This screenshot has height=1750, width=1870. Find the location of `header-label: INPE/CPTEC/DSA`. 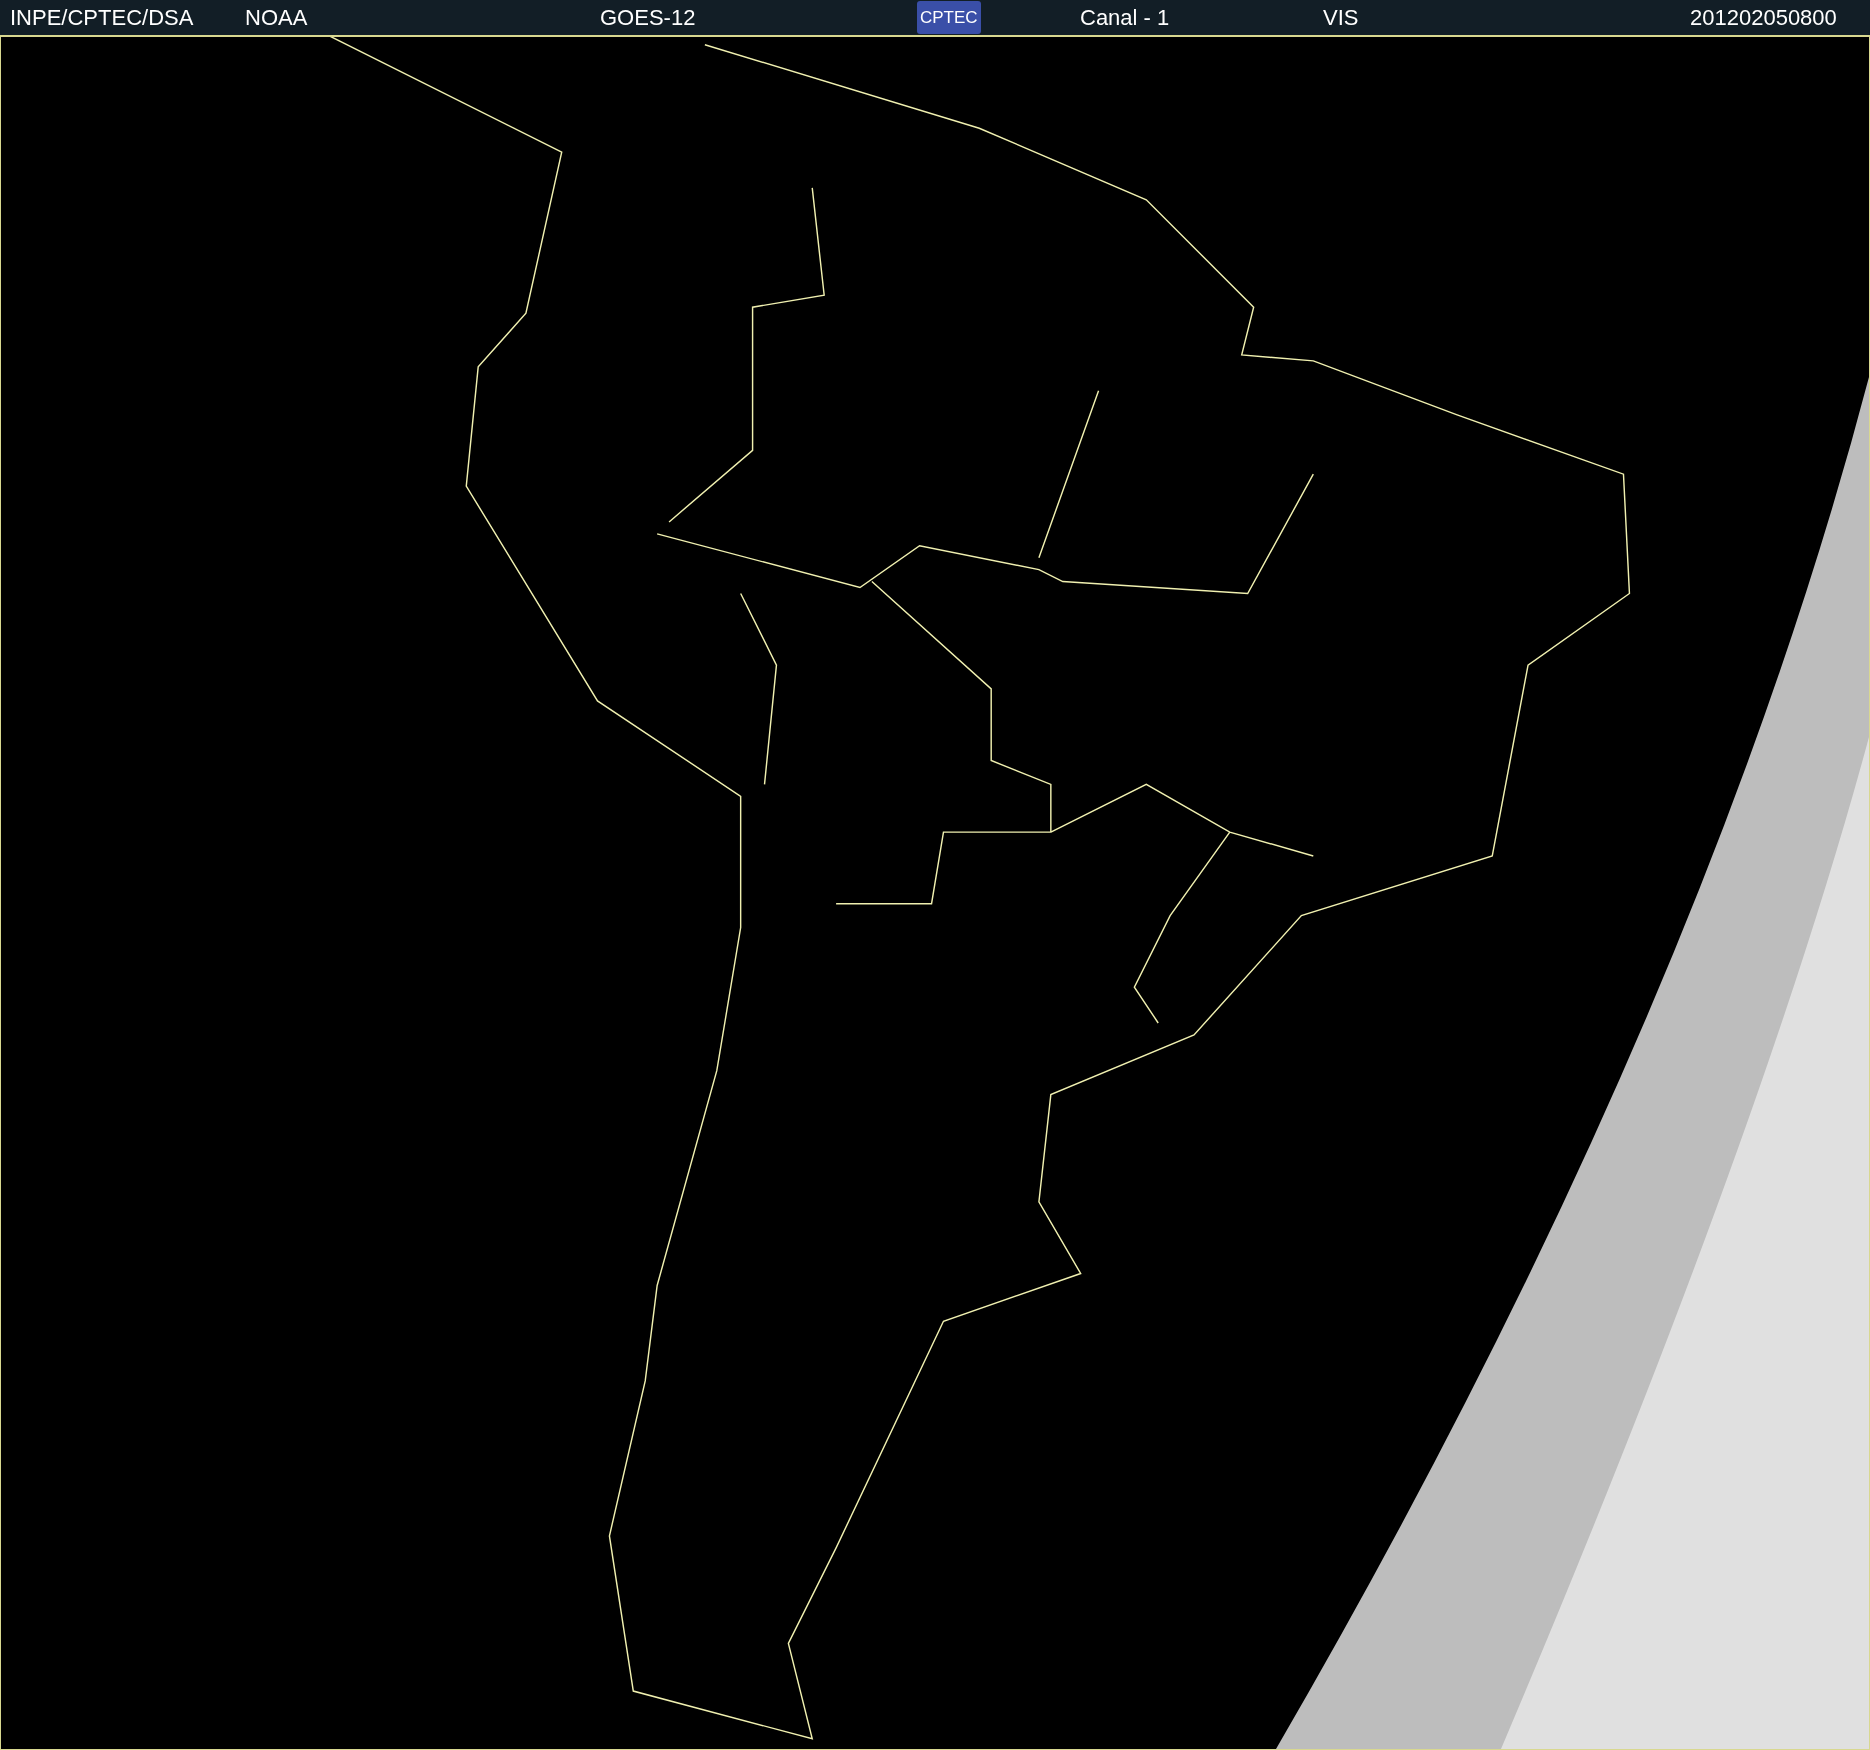

header-label: INPE/CPTEC/DSA is located at coordinates (102, 18).